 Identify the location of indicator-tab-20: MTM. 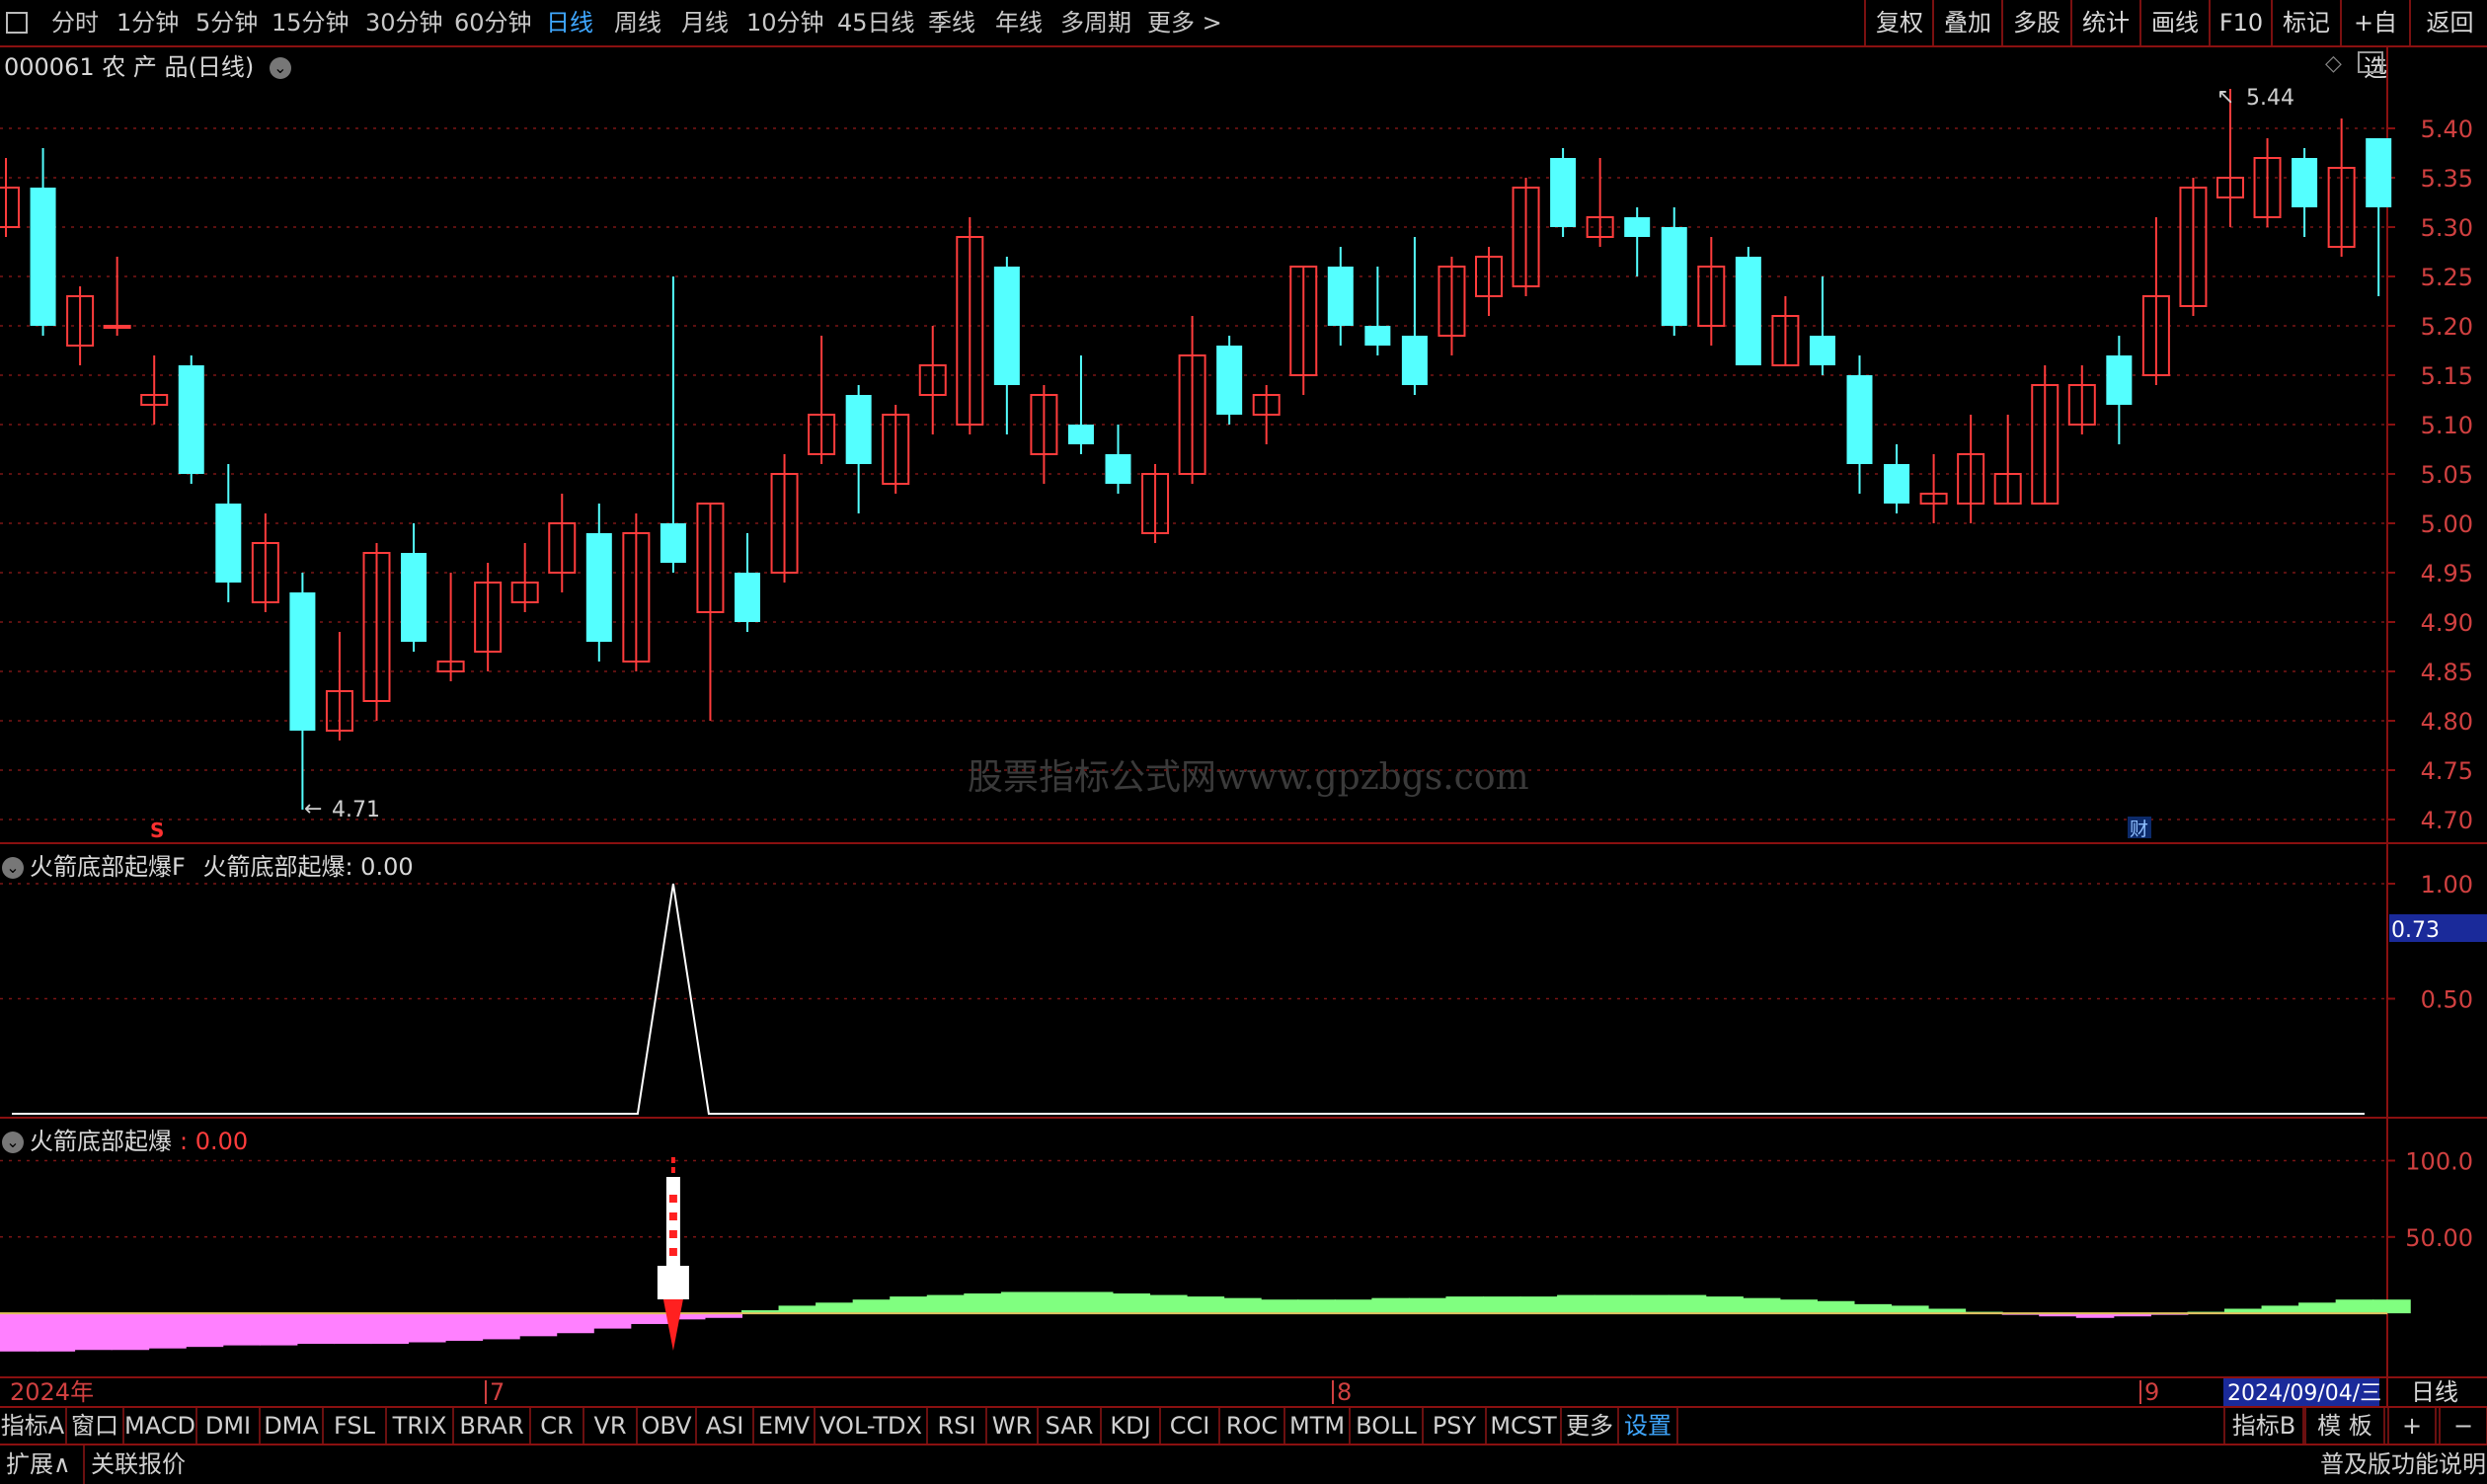
(1318, 1426).